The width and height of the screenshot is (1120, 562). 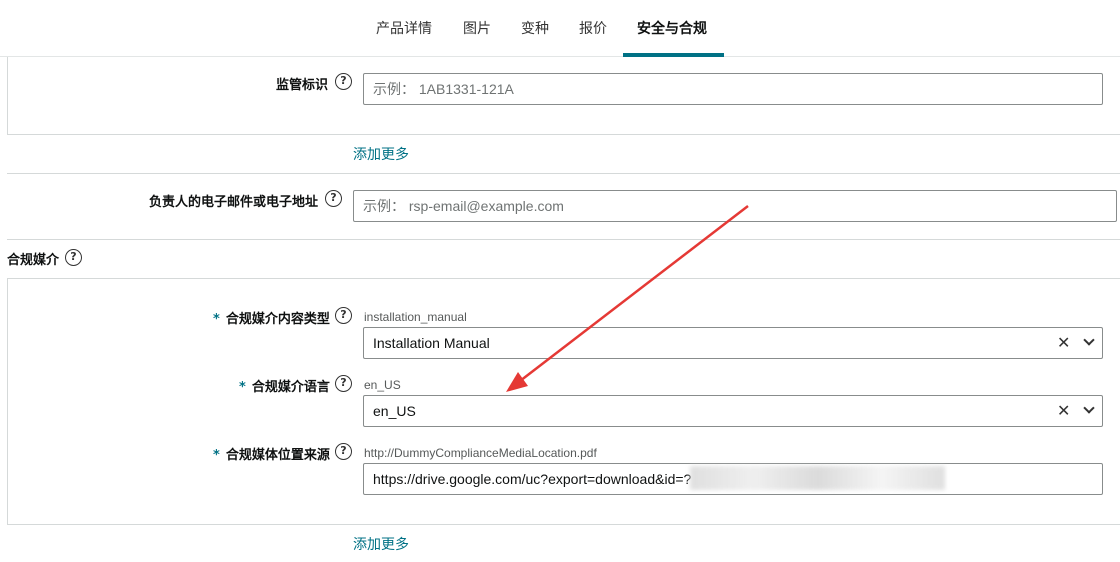 What do you see at coordinates (634, 293) in the screenshot?
I see `arrow-shaft` at bounding box center [634, 293].